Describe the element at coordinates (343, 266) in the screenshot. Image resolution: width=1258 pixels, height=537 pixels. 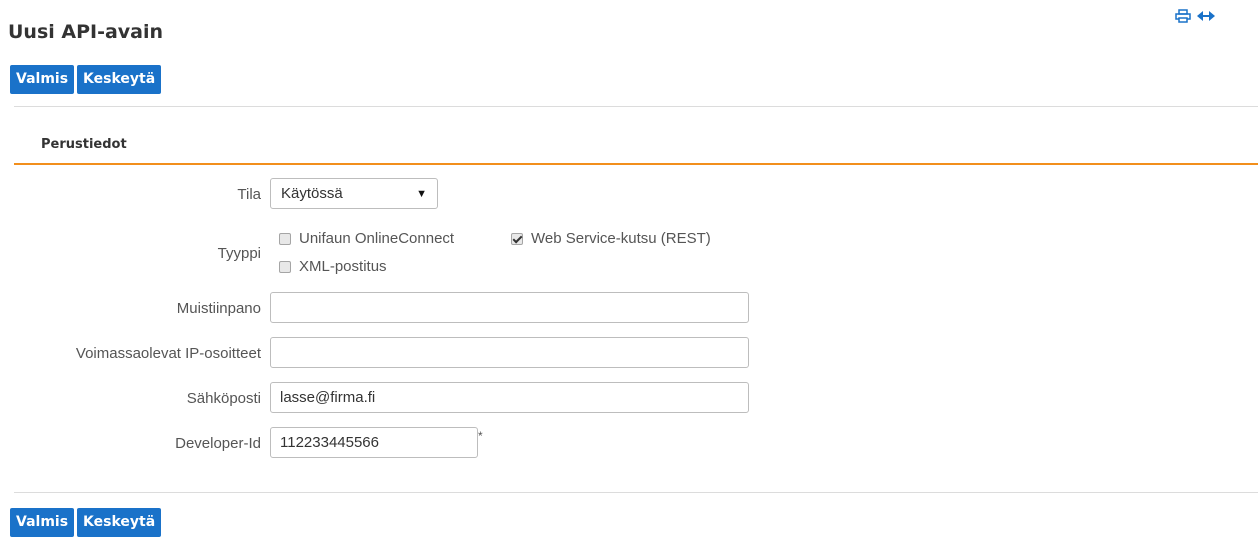
I see `xml-label: XML-postitus` at that location.